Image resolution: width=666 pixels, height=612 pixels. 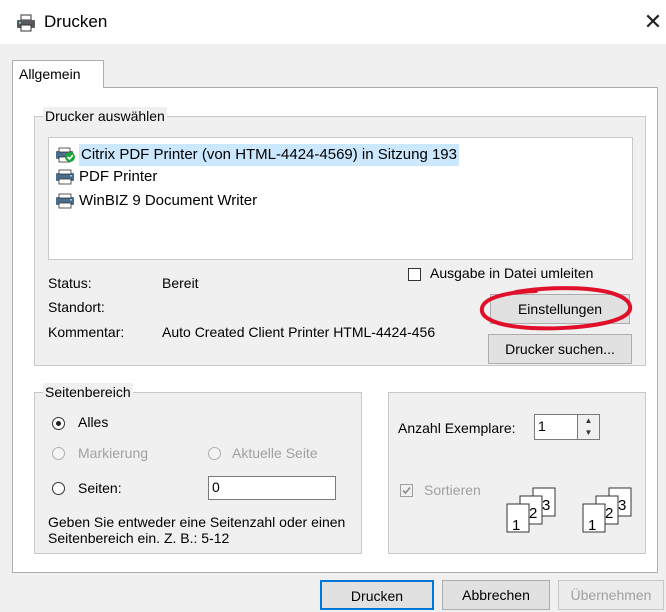 I want to click on radio-current-page-label: Aktuelle Seite, so click(x=275, y=453).